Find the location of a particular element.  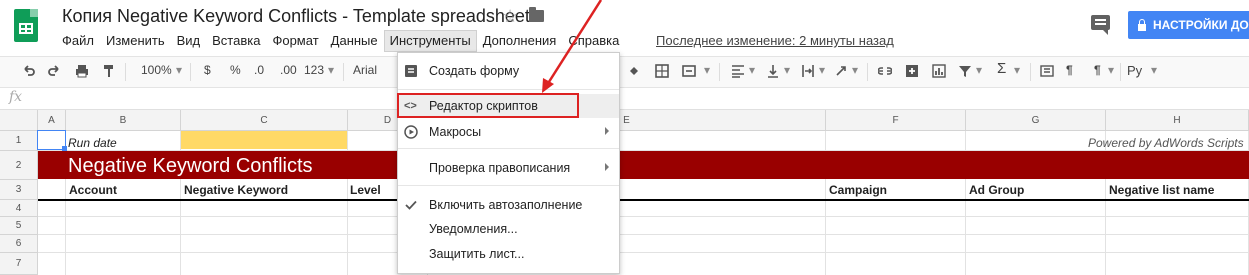

decrease-decimal-button: .0 is located at coordinates (259, 70).